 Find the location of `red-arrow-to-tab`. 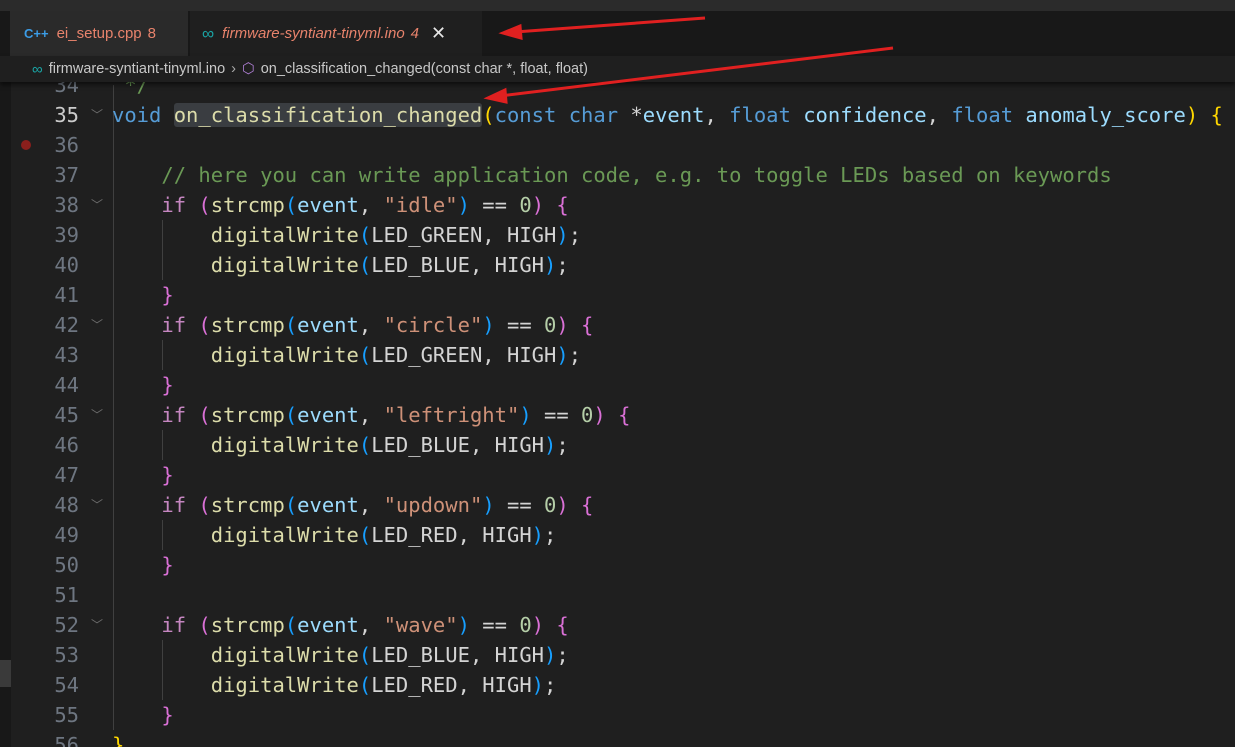

red-arrow-to-tab is located at coordinates (602, 28).